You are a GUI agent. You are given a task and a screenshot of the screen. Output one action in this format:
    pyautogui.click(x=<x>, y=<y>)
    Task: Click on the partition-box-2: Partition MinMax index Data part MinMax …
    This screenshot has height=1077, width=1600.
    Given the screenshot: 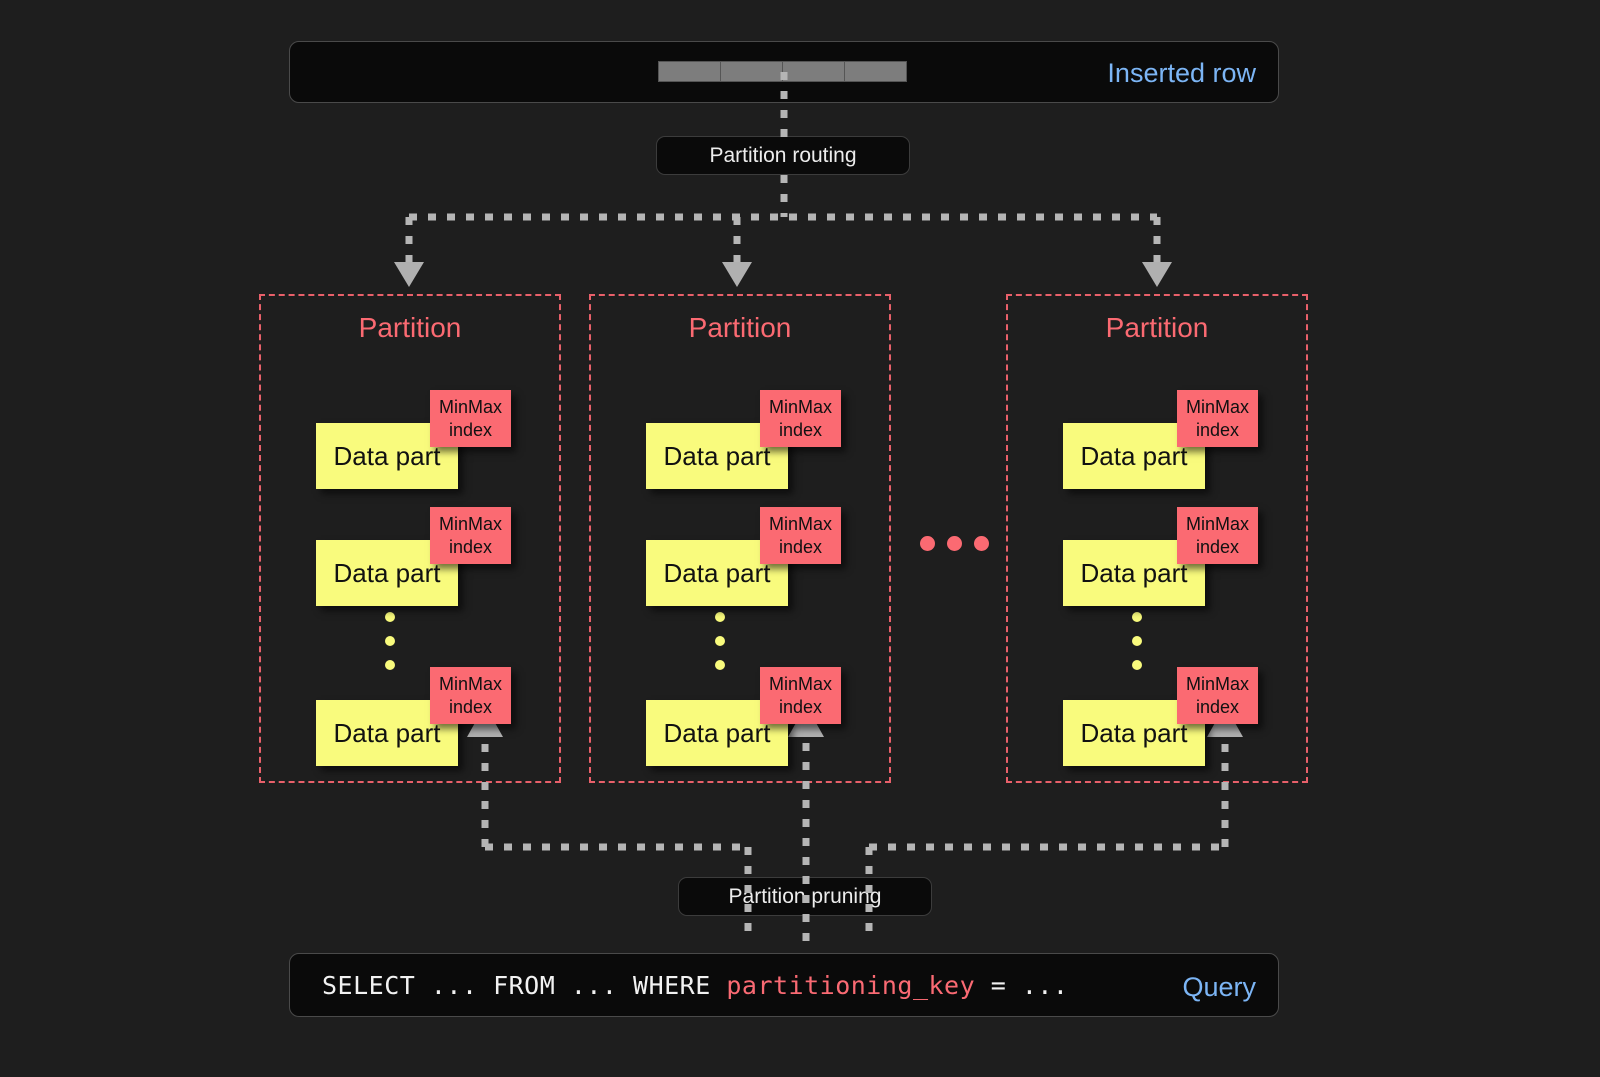 What is the action you would take?
    pyautogui.click(x=740, y=538)
    